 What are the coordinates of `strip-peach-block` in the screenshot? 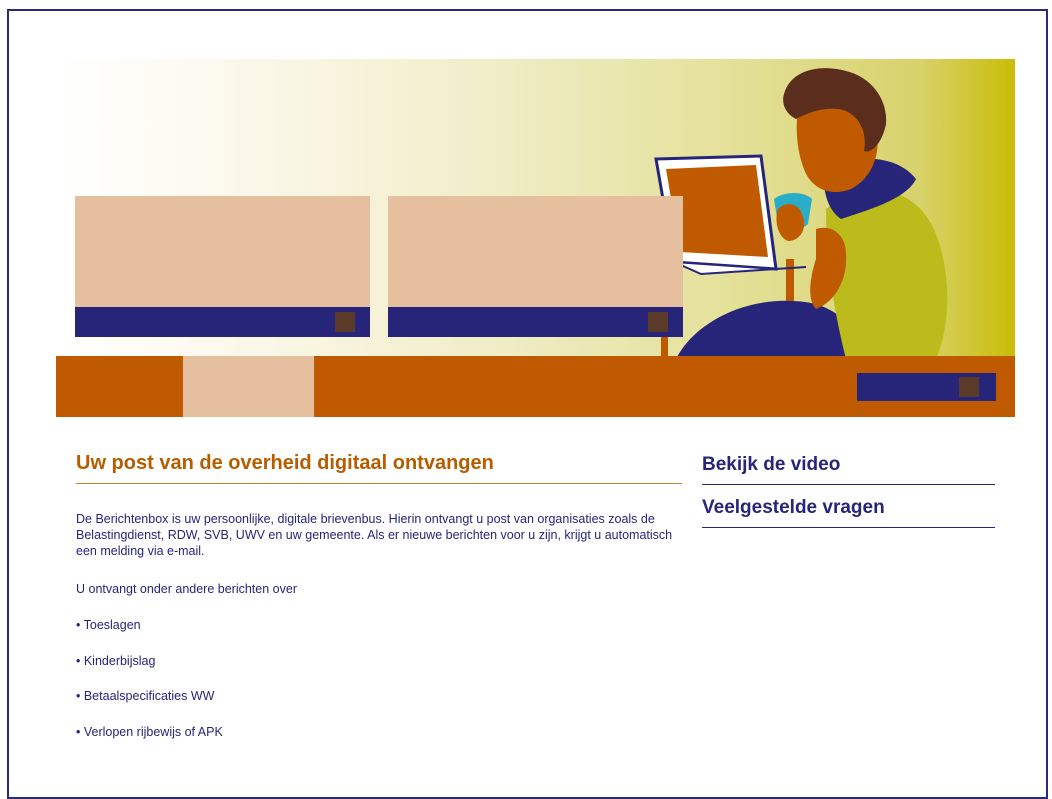 It's located at (248, 386).